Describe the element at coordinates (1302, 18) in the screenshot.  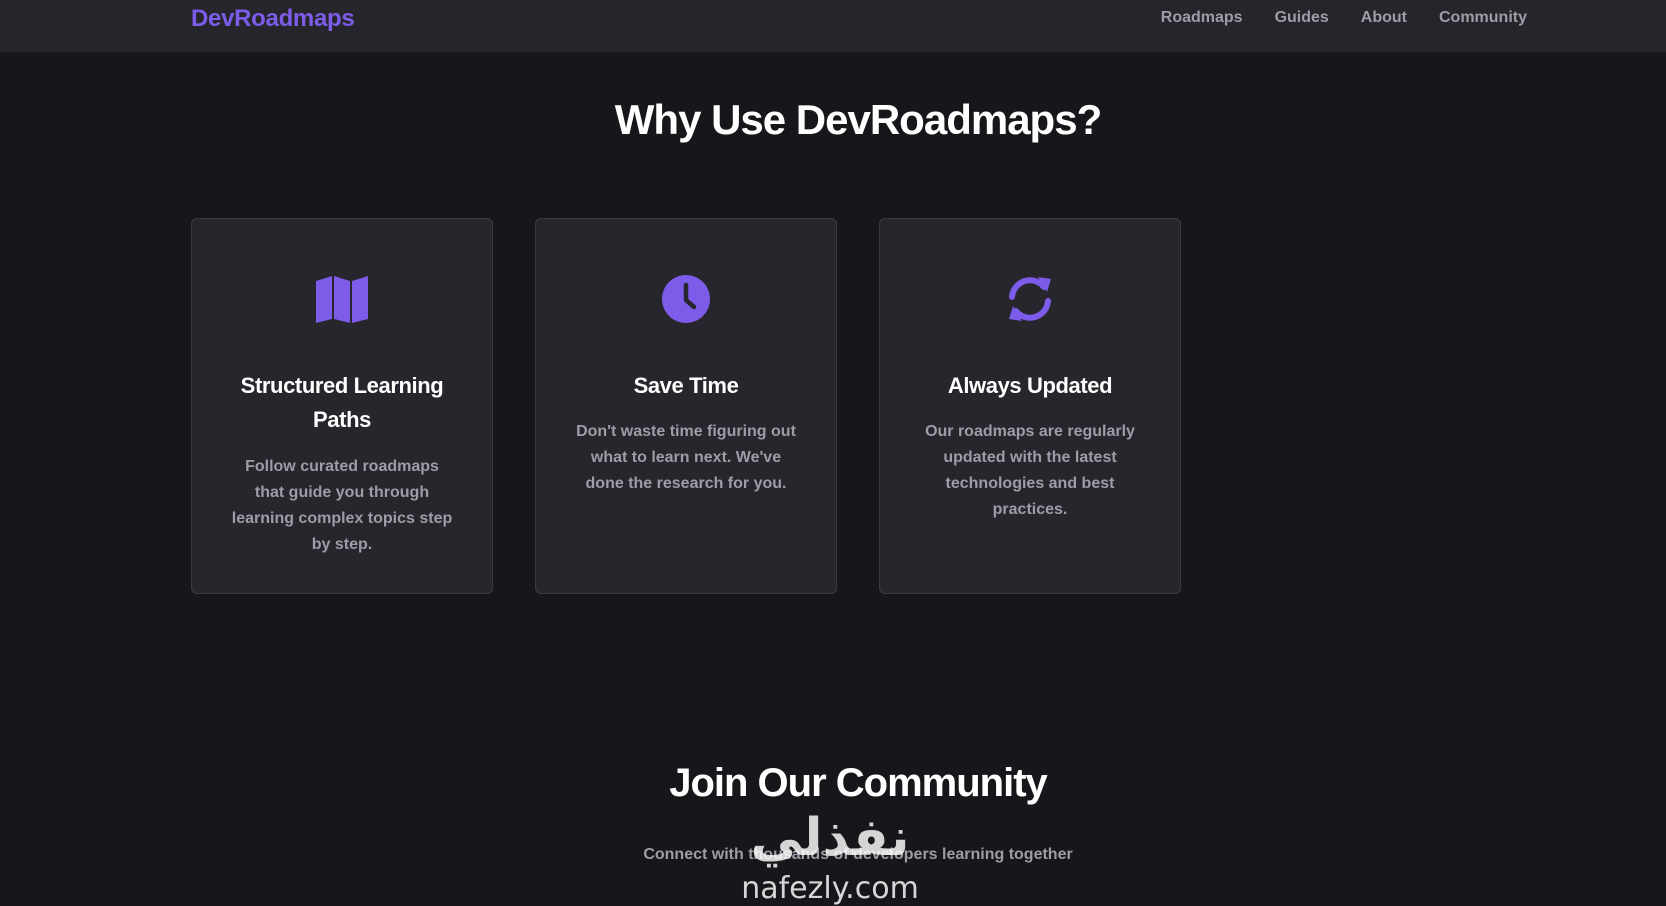
I see `nav-link-guides: Guides` at that location.